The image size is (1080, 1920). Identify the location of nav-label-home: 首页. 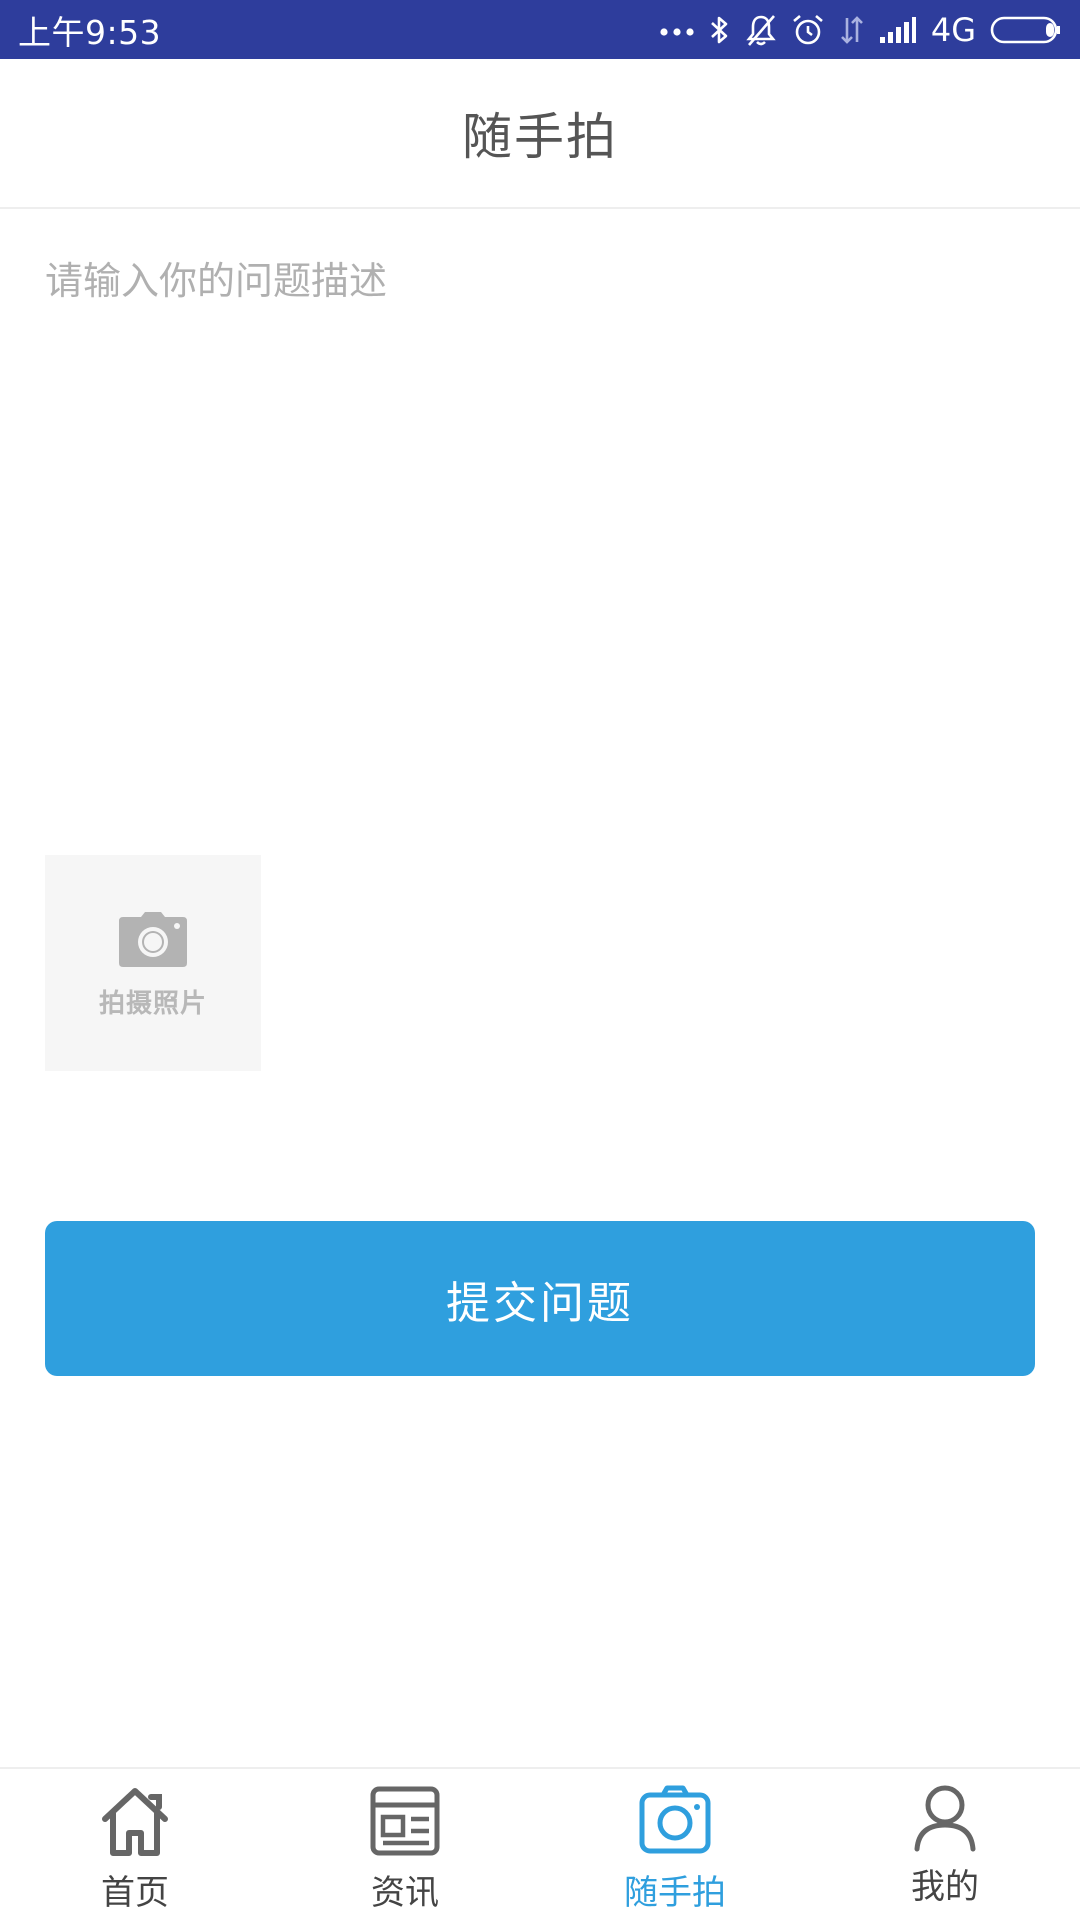
(135, 1893).